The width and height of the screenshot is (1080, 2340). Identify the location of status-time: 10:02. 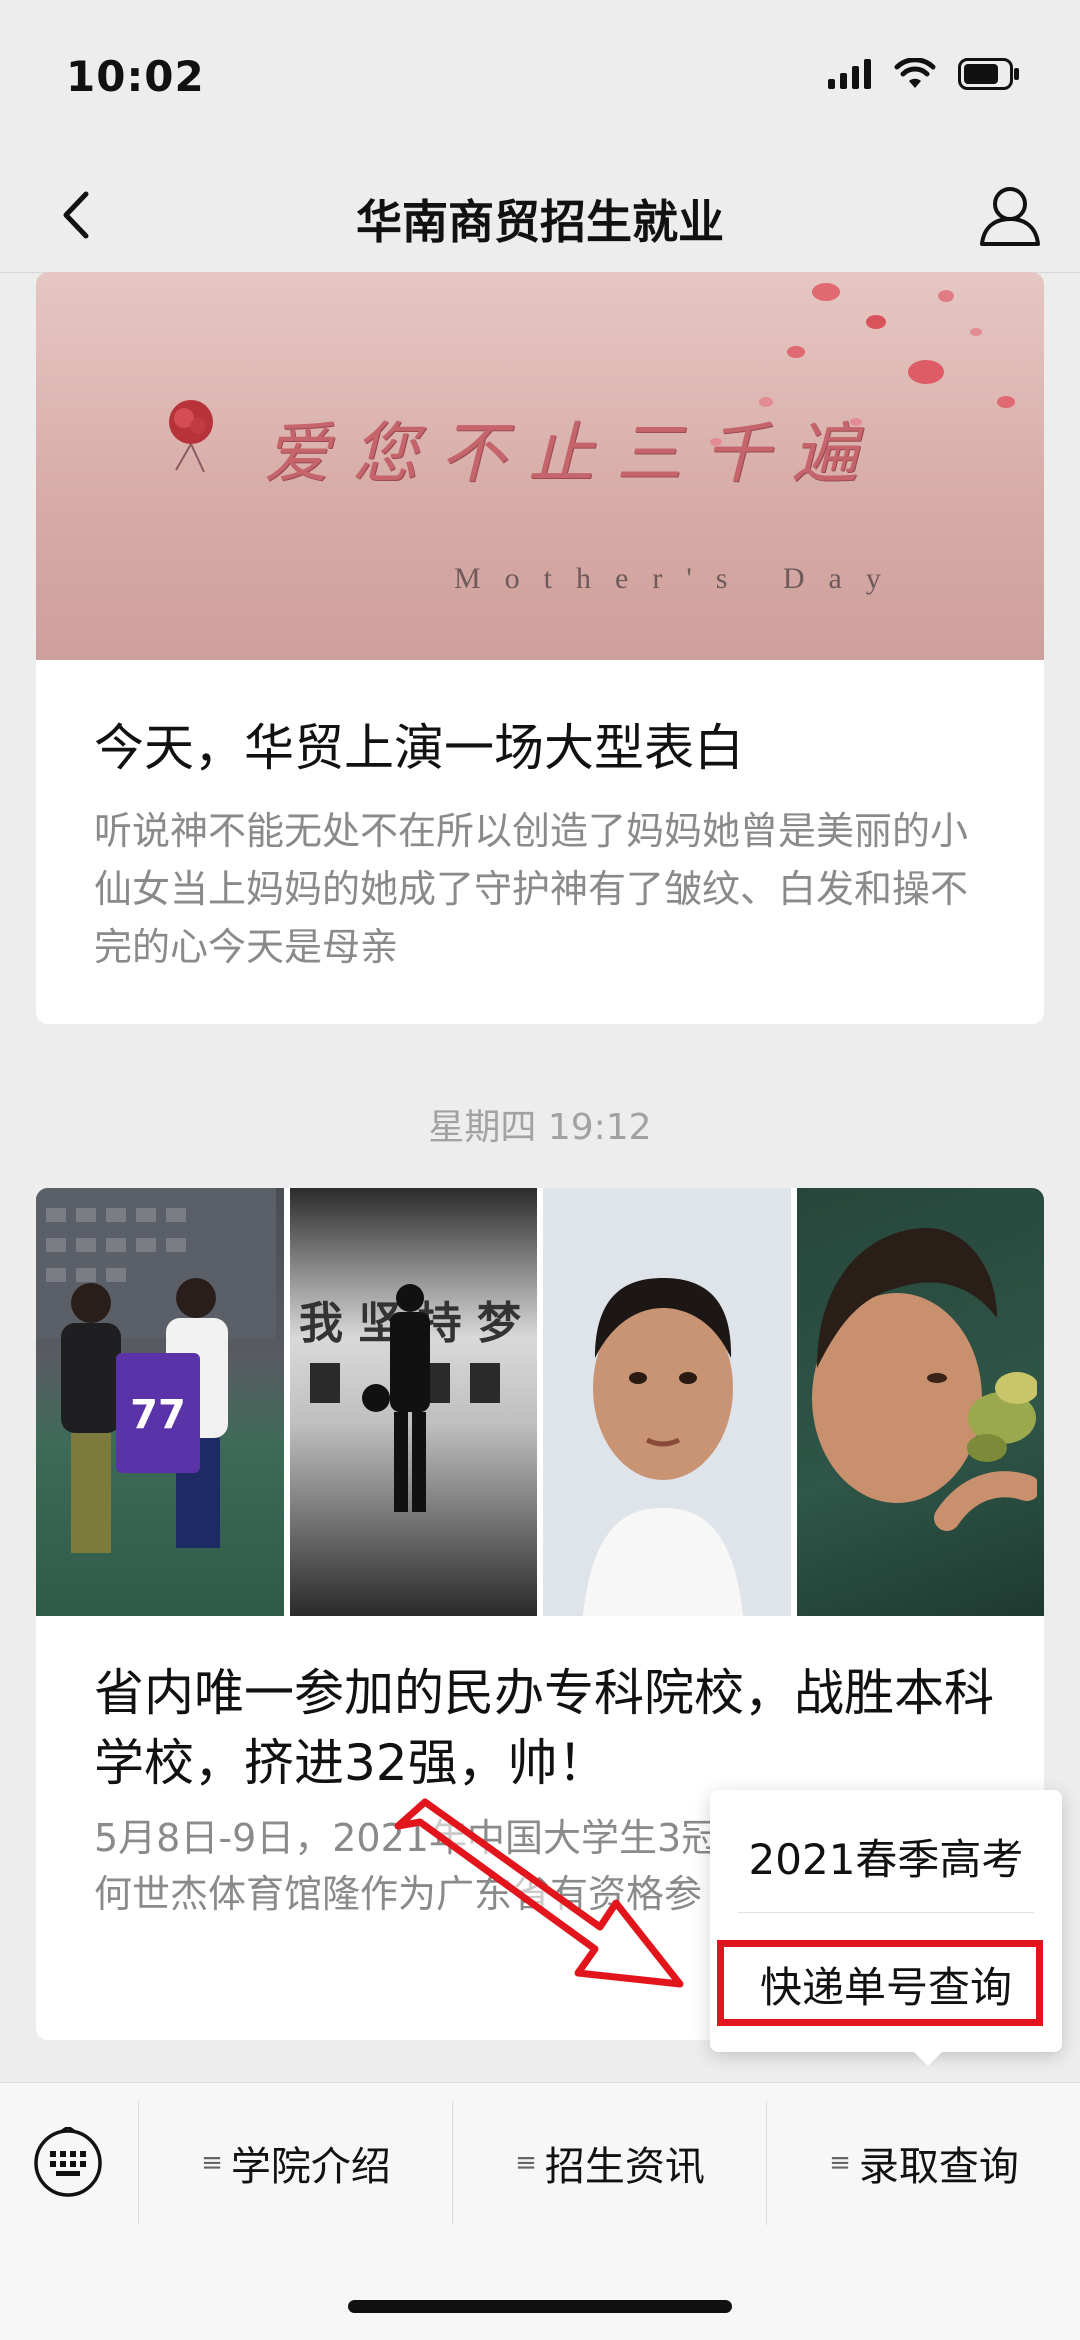
(135, 76).